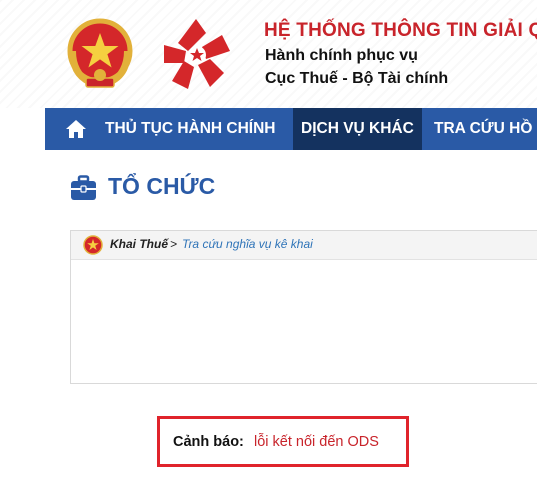  I want to click on home-icon, so click(76, 129).